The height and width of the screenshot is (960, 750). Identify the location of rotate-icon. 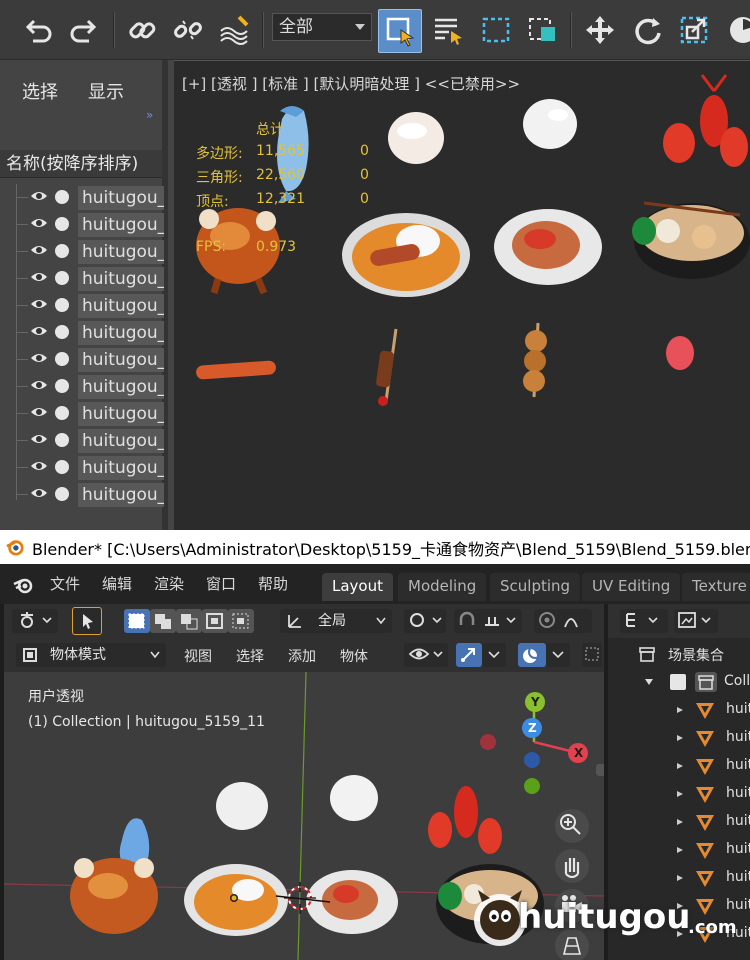
(648, 30).